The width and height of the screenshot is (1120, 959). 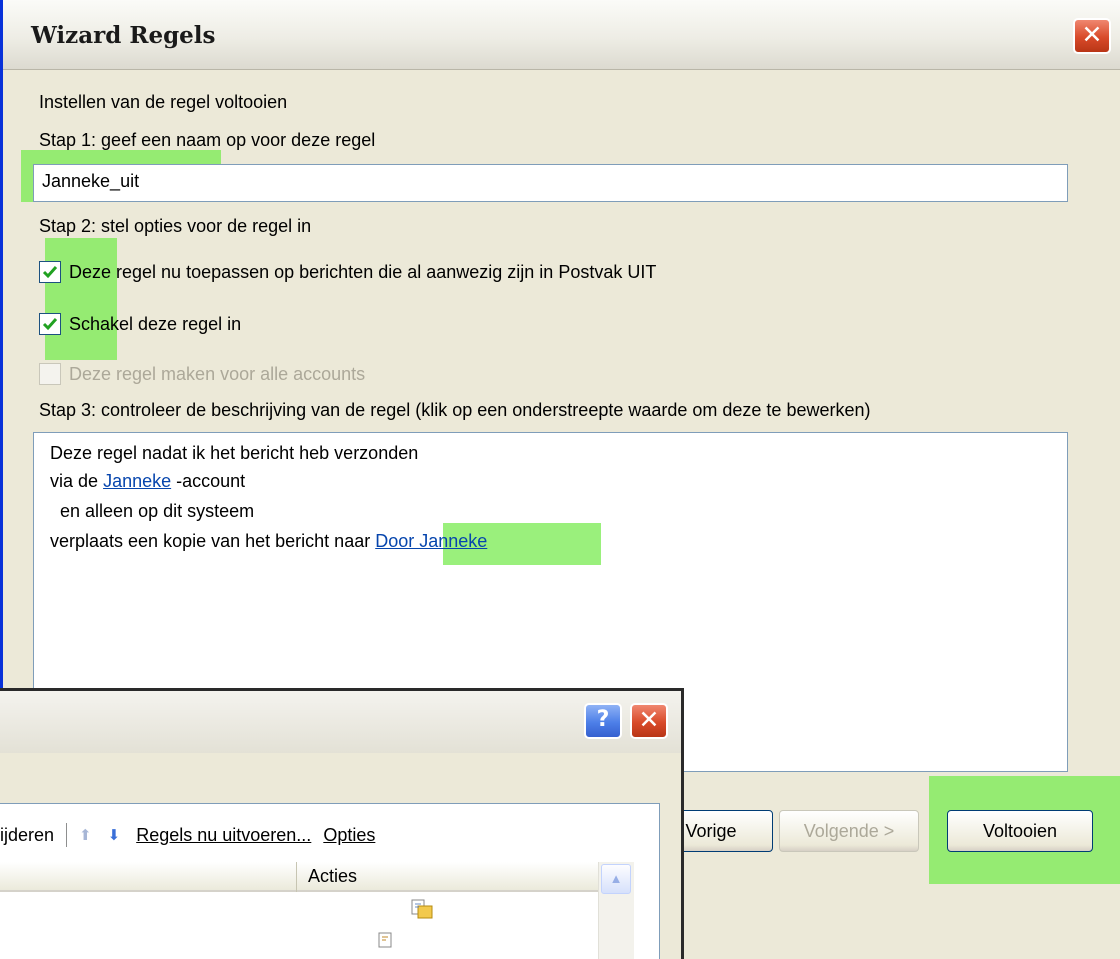 What do you see at coordinates (299, 877) in the screenshot?
I see `rules-table-header: Acties` at bounding box center [299, 877].